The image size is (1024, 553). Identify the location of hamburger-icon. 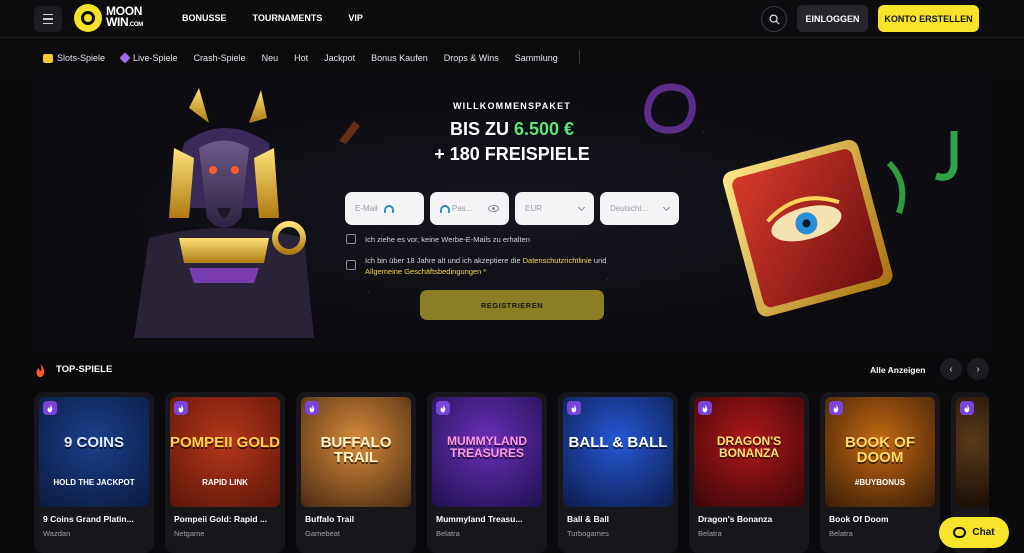
(48, 19).